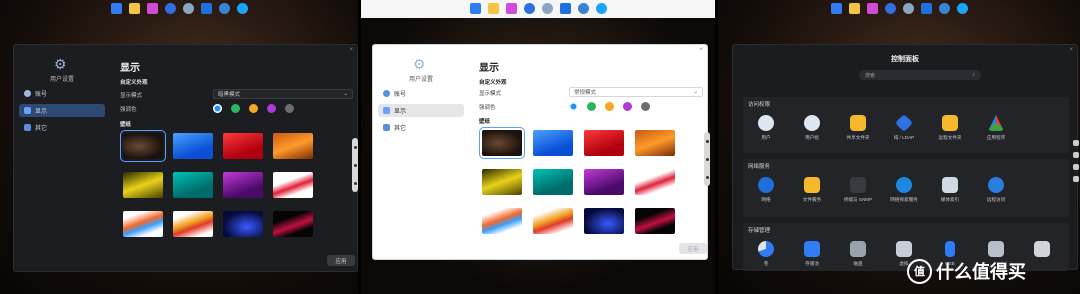 The height and width of the screenshot is (294, 1080). I want to click on item-label: 共享文件夹, so click(858, 137).